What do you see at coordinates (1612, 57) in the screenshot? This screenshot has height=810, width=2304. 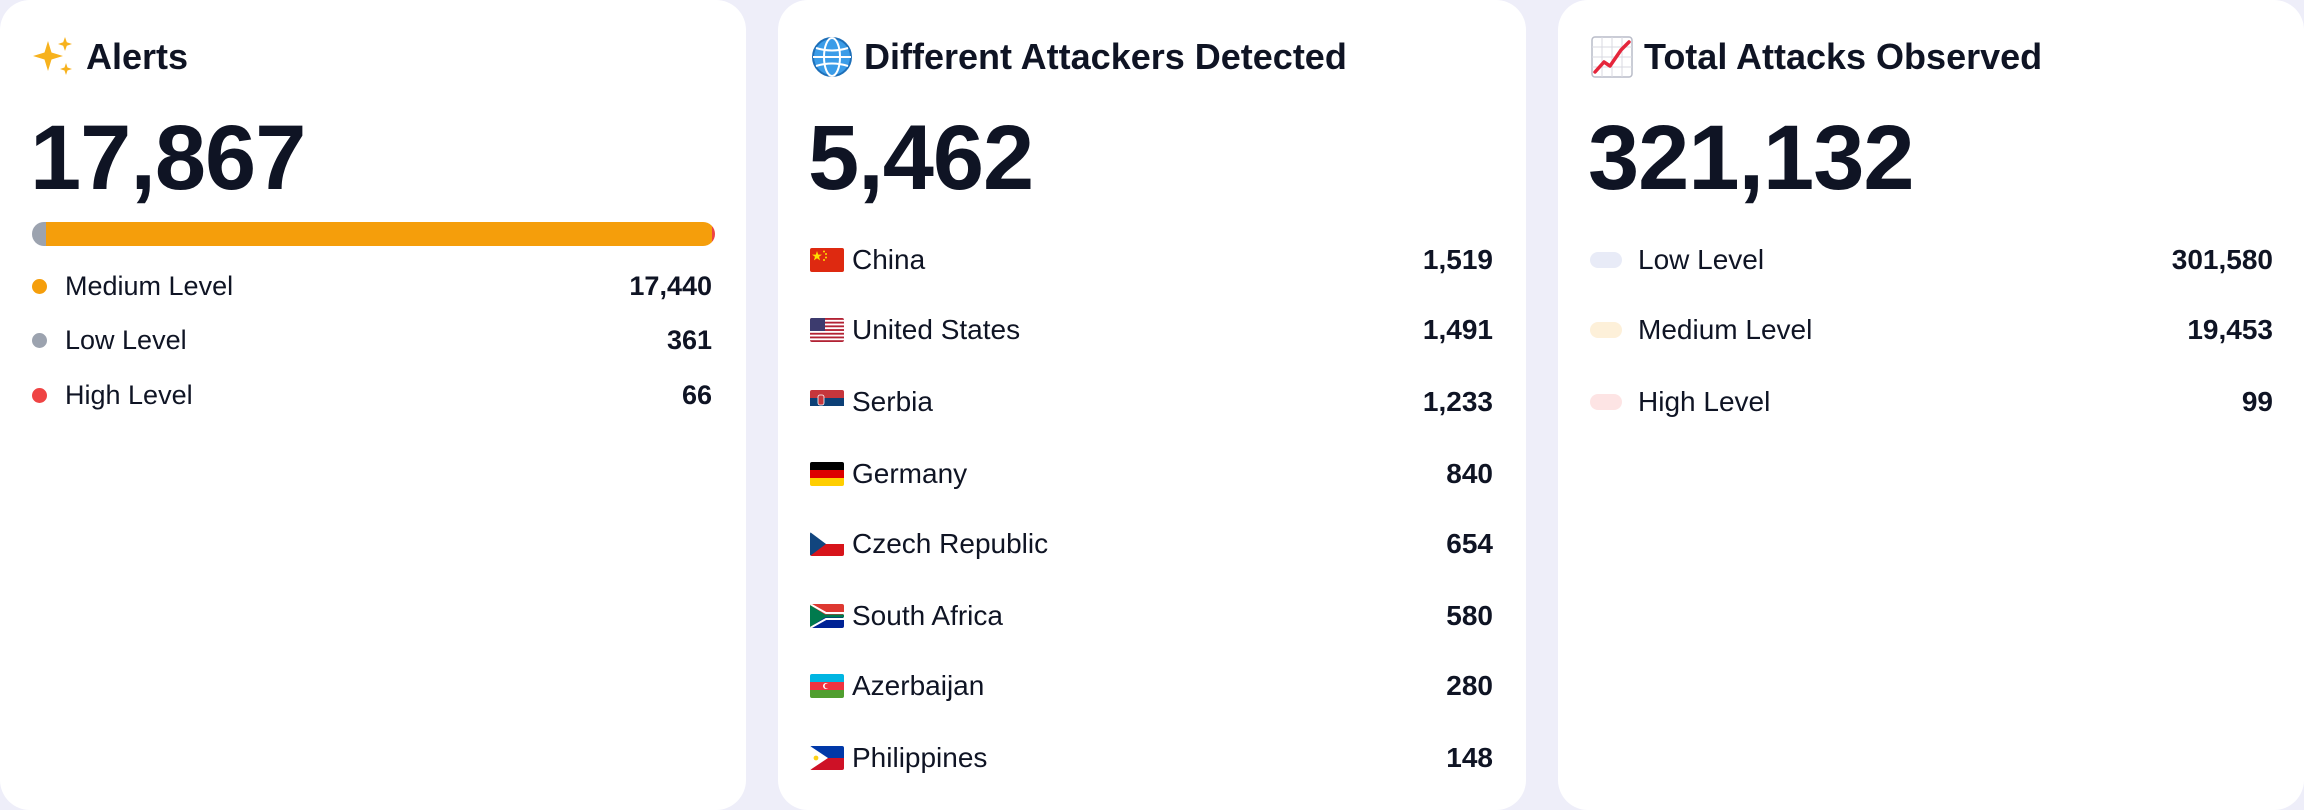 I see `chart-increasing-icon` at bounding box center [1612, 57].